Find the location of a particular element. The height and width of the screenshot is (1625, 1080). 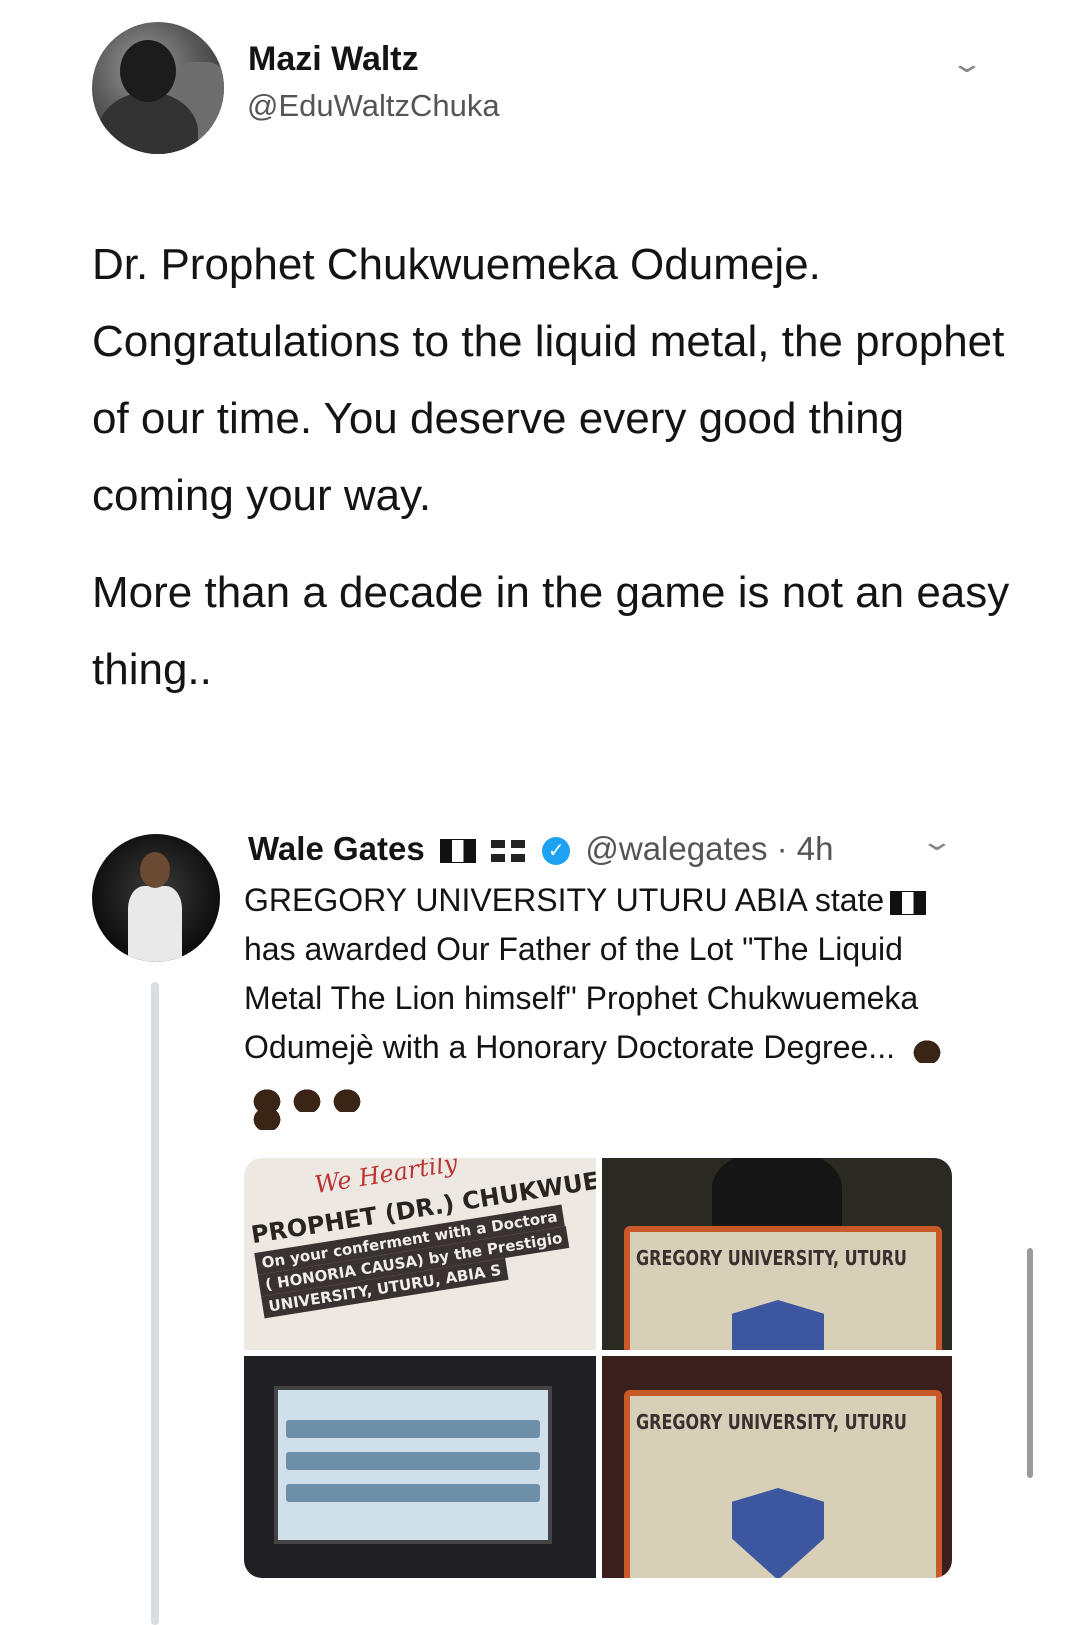

uk-flag-icon is located at coordinates (508, 851).